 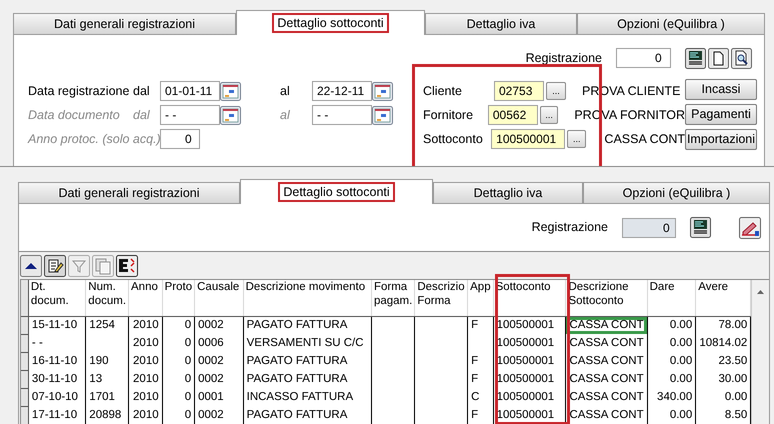 I want to click on date-field: 01-01-11, so click(x=190, y=91).